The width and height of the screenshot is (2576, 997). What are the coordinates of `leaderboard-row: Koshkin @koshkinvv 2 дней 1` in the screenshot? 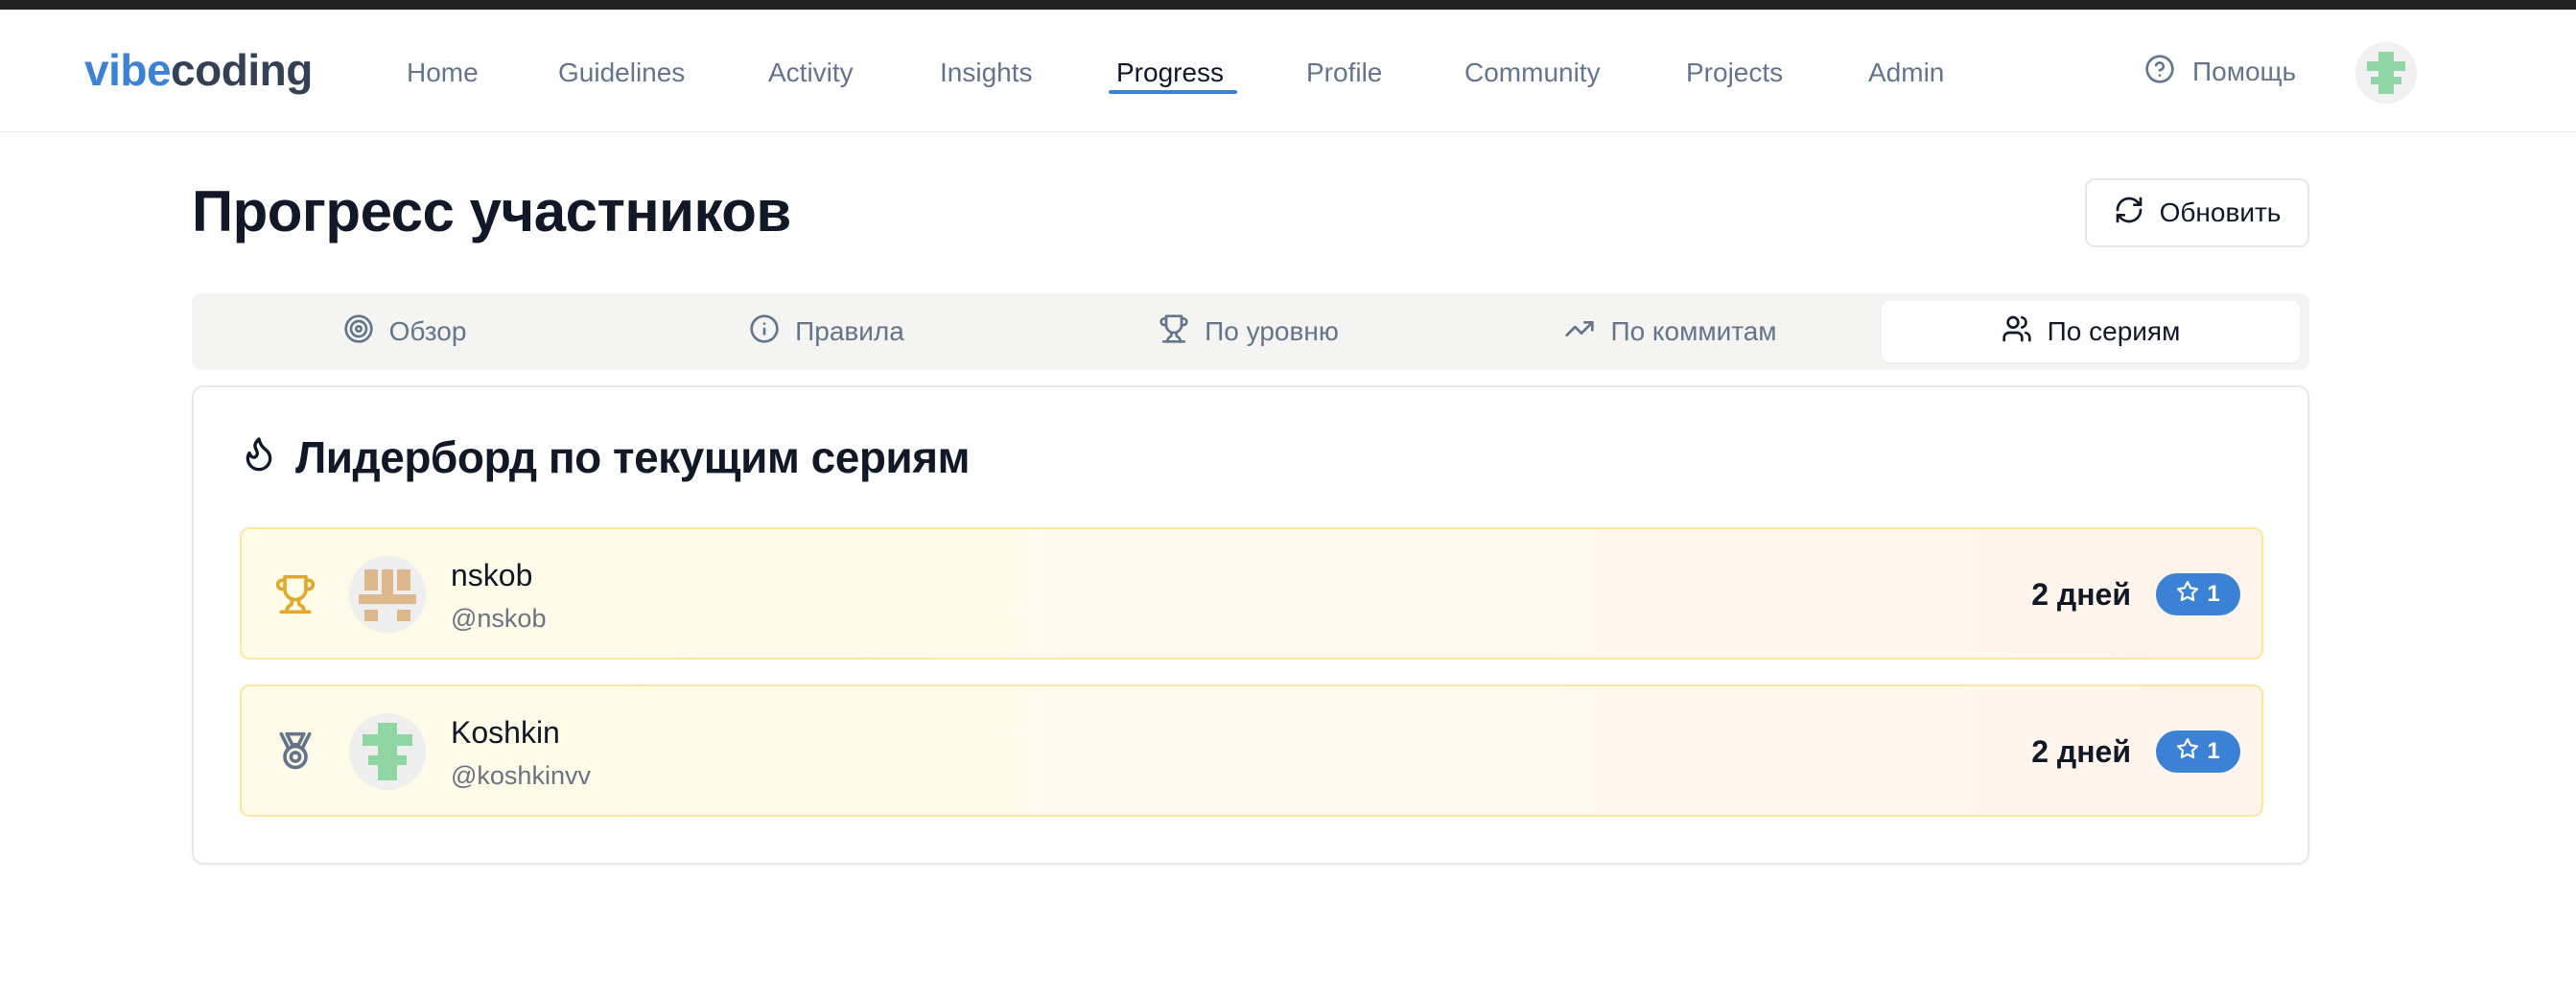 It's located at (1251, 750).